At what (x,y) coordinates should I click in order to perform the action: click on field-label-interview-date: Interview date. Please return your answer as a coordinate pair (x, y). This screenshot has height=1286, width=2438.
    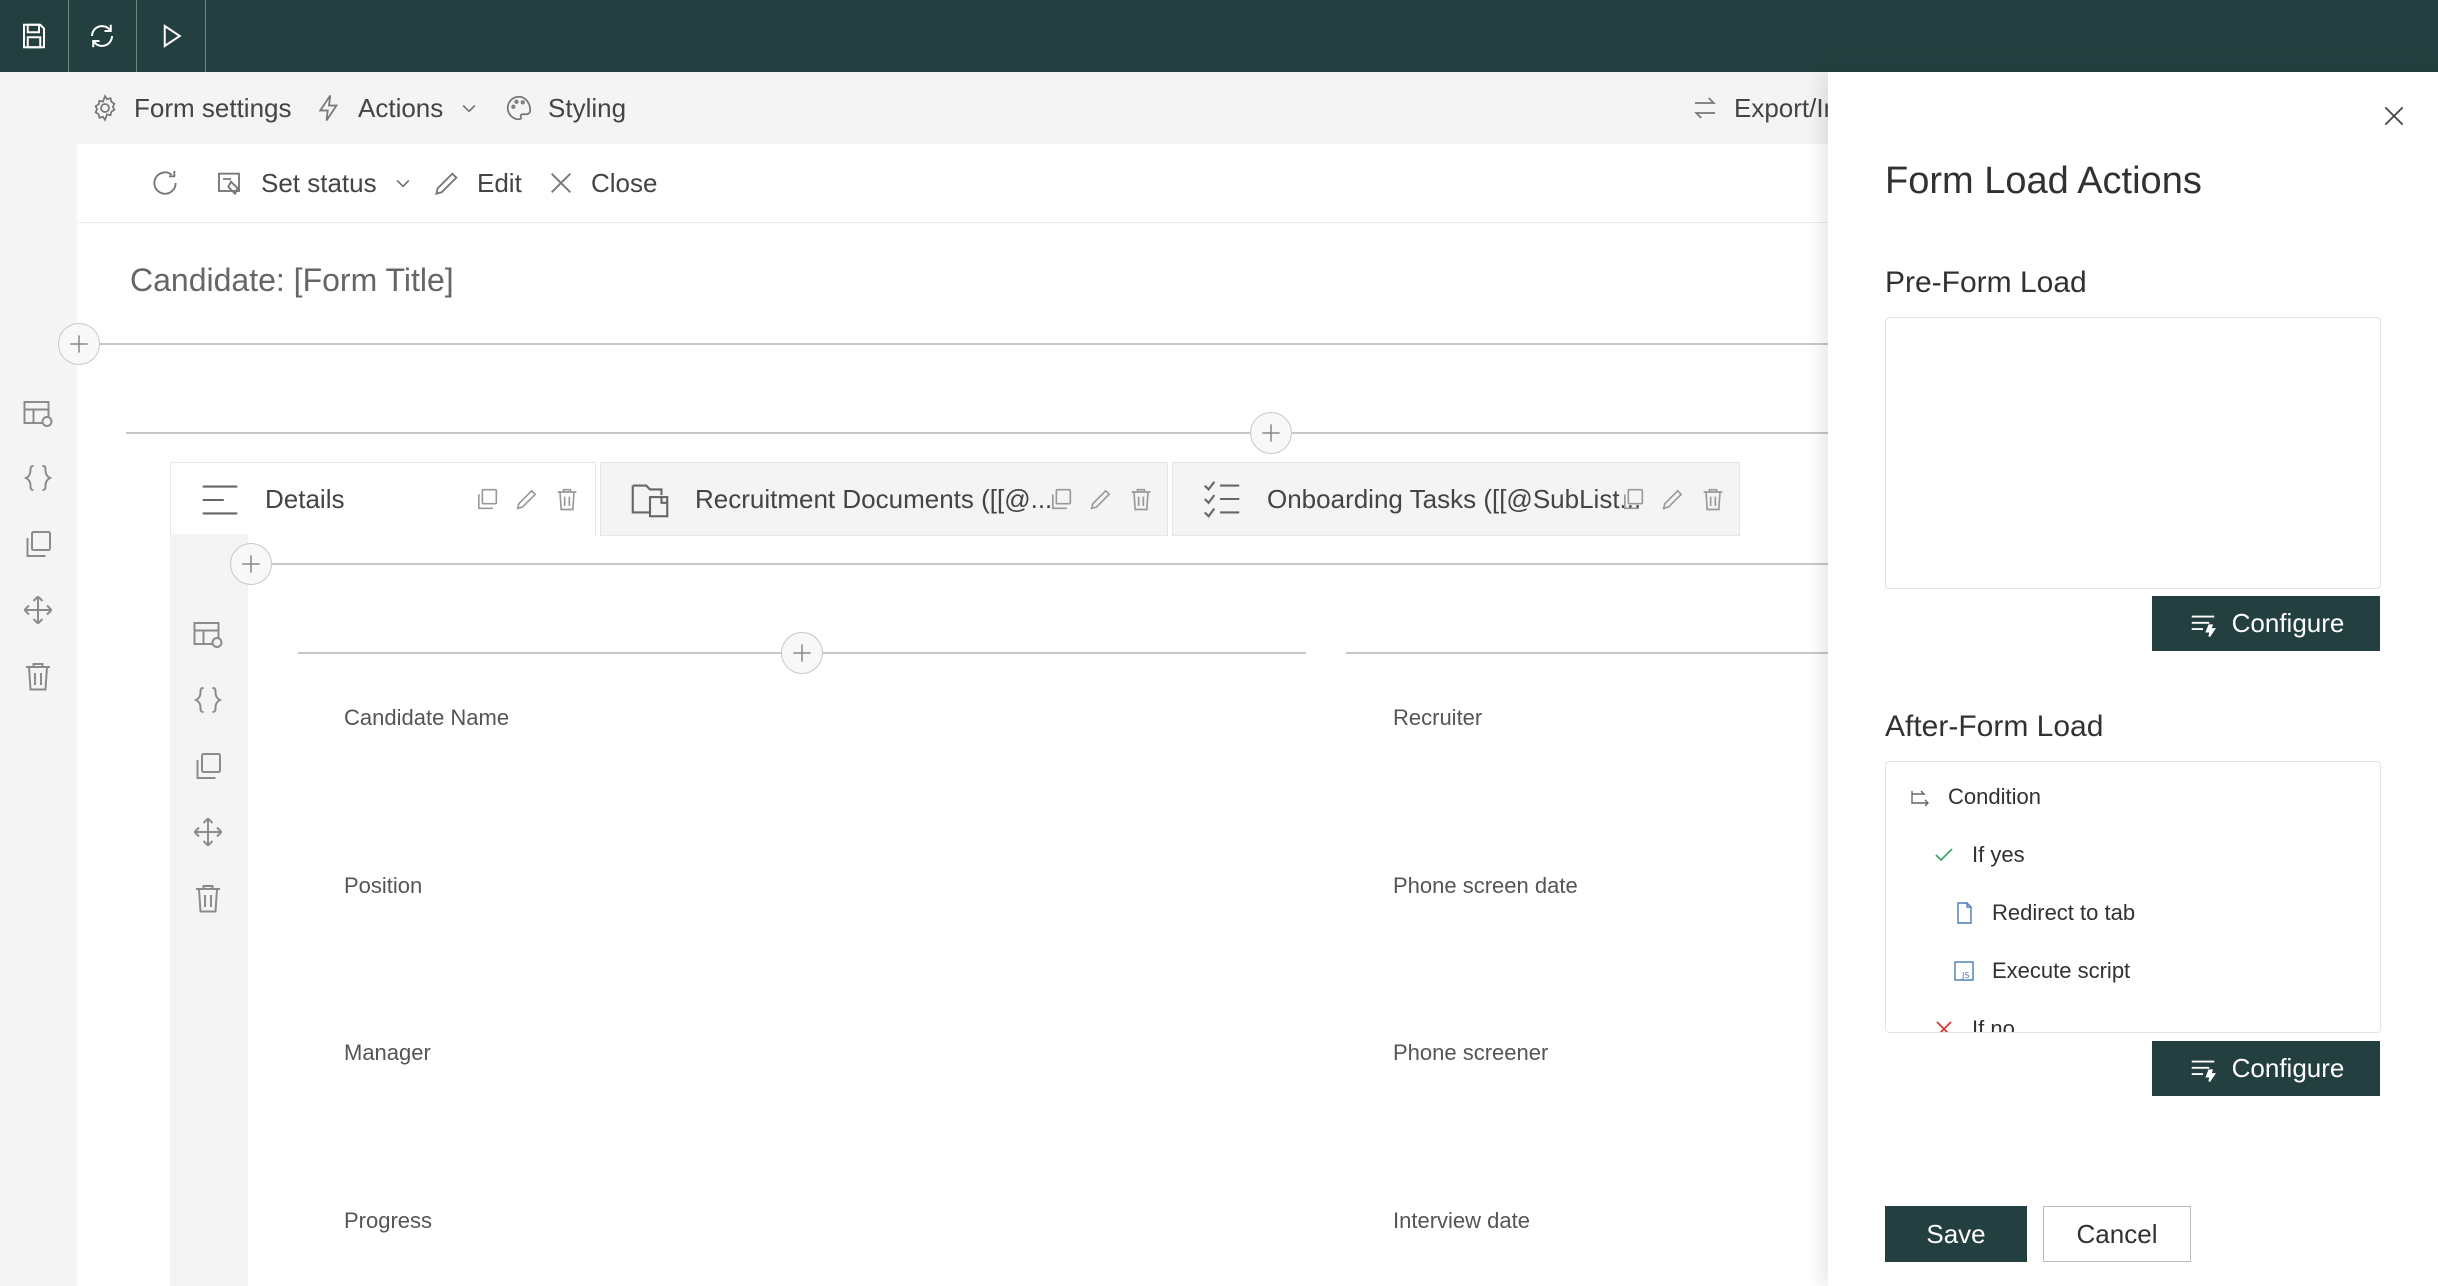
    Looking at the image, I should click on (1461, 1221).